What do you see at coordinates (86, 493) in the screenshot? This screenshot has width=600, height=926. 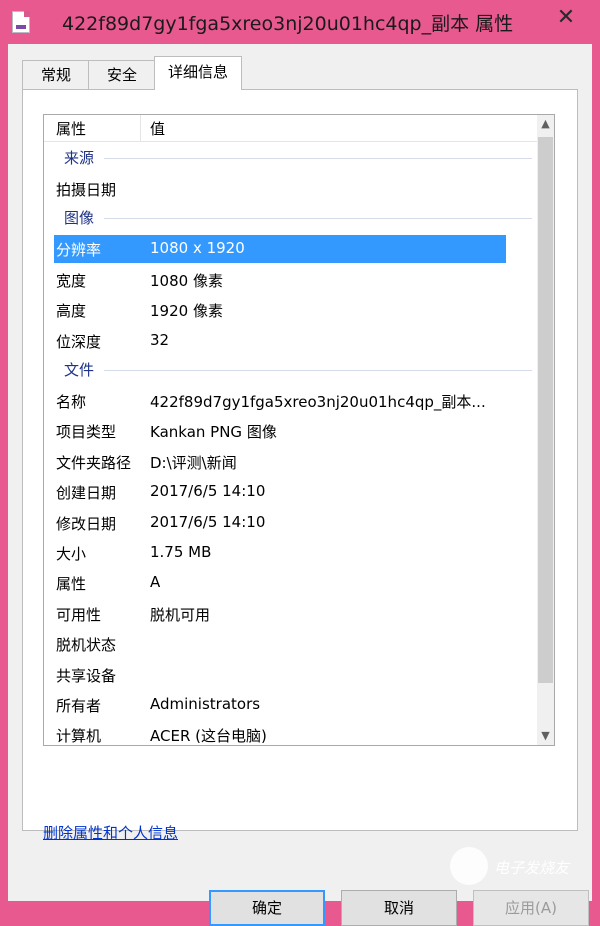 I see `property-name: 创建日期` at bounding box center [86, 493].